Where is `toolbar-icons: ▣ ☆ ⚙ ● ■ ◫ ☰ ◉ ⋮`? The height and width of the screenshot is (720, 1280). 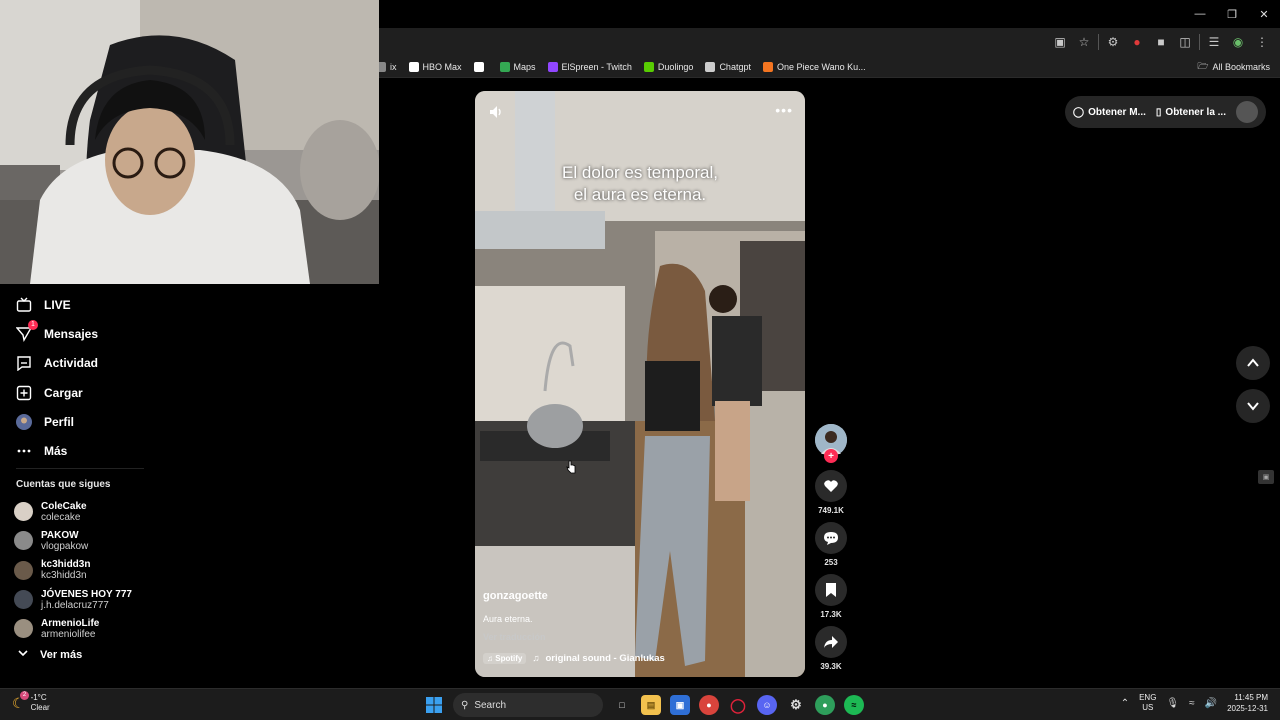
toolbar-icons: ▣ ☆ ⚙ ● ■ ◫ ☰ ◉ ⋮ is located at coordinates (1161, 42).